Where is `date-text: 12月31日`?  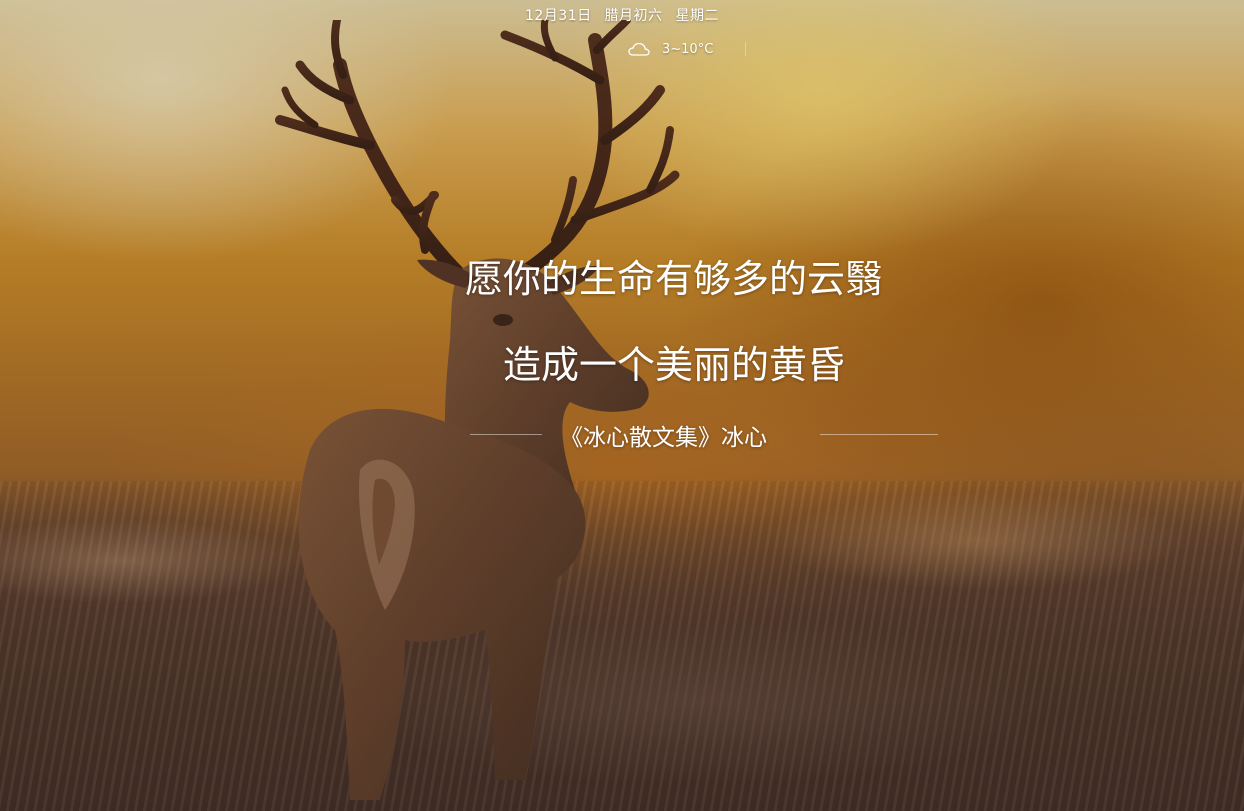 date-text: 12月31日 is located at coordinates (558, 16).